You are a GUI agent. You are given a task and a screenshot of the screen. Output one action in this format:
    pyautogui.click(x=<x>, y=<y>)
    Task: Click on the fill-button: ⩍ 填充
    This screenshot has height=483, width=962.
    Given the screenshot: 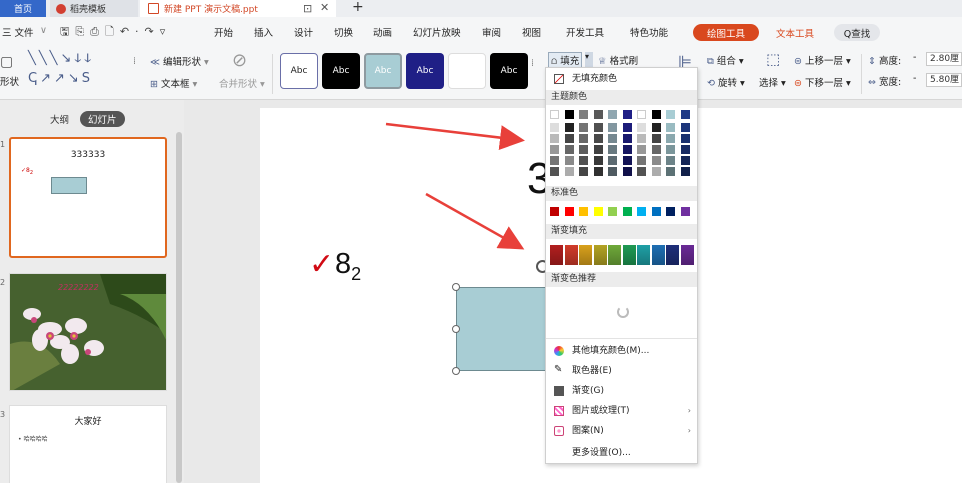 What is the action you would take?
    pyautogui.click(x=565, y=60)
    